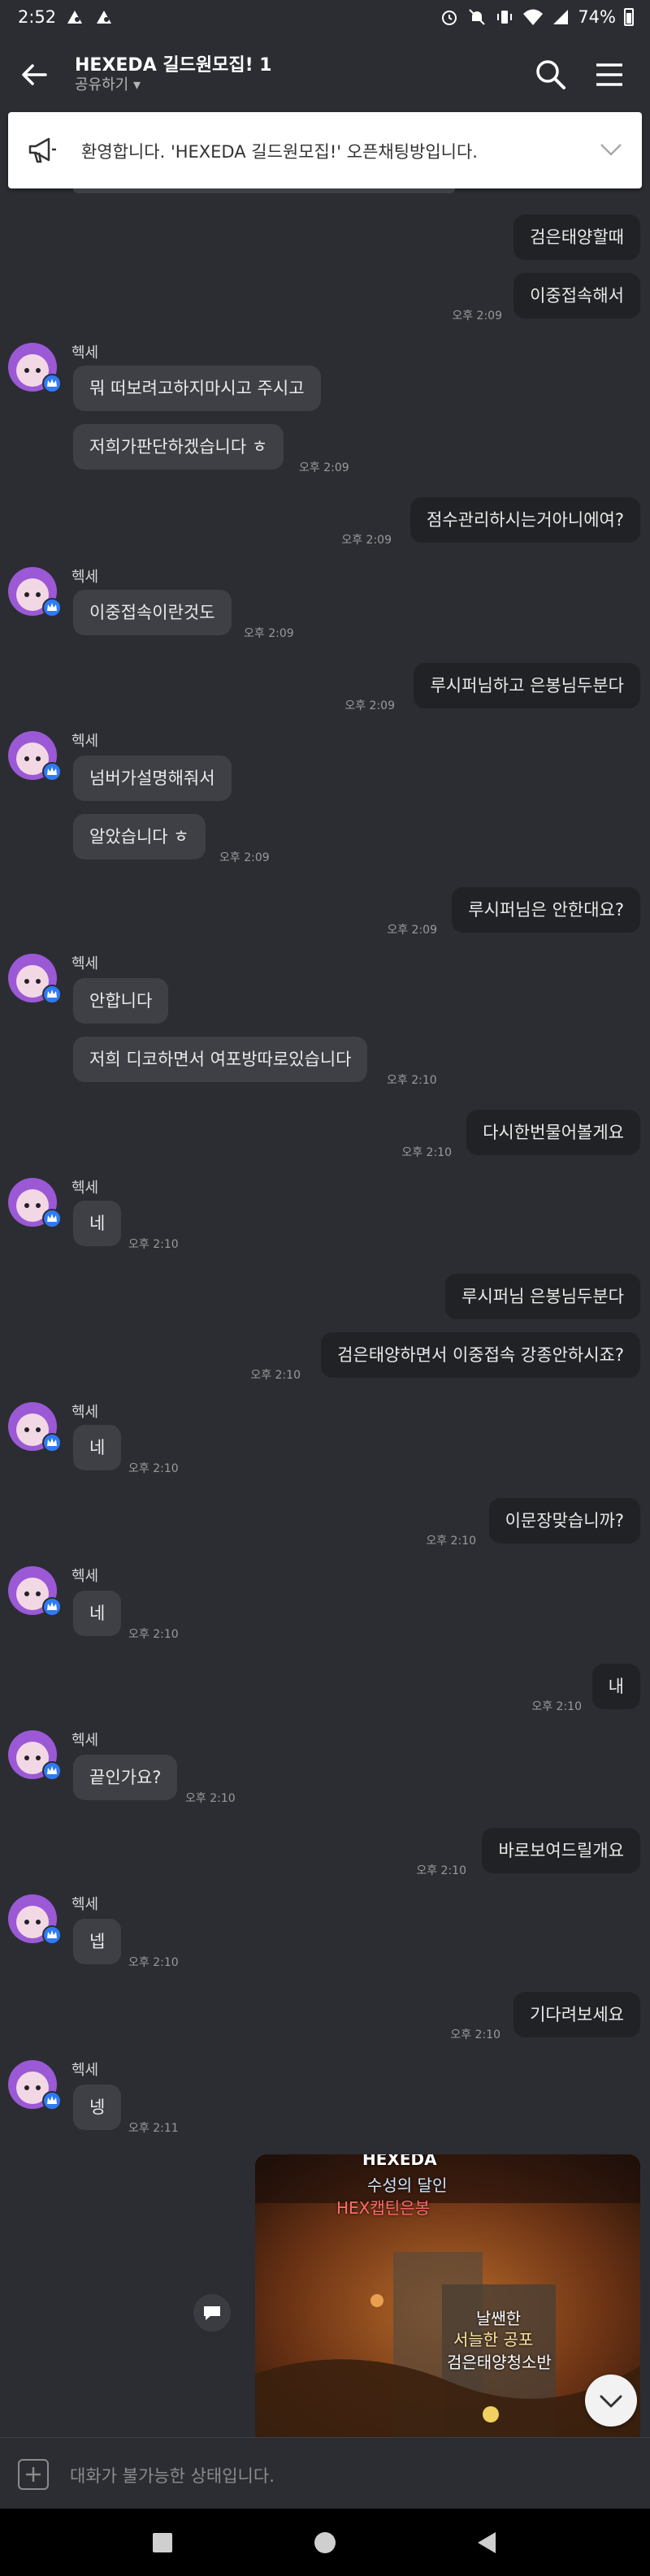 The image size is (650, 2576). What do you see at coordinates (121, 1001) in the screenshot?
I see `their-message-bubble: 안합니다` at bounding box center [121, 1001].